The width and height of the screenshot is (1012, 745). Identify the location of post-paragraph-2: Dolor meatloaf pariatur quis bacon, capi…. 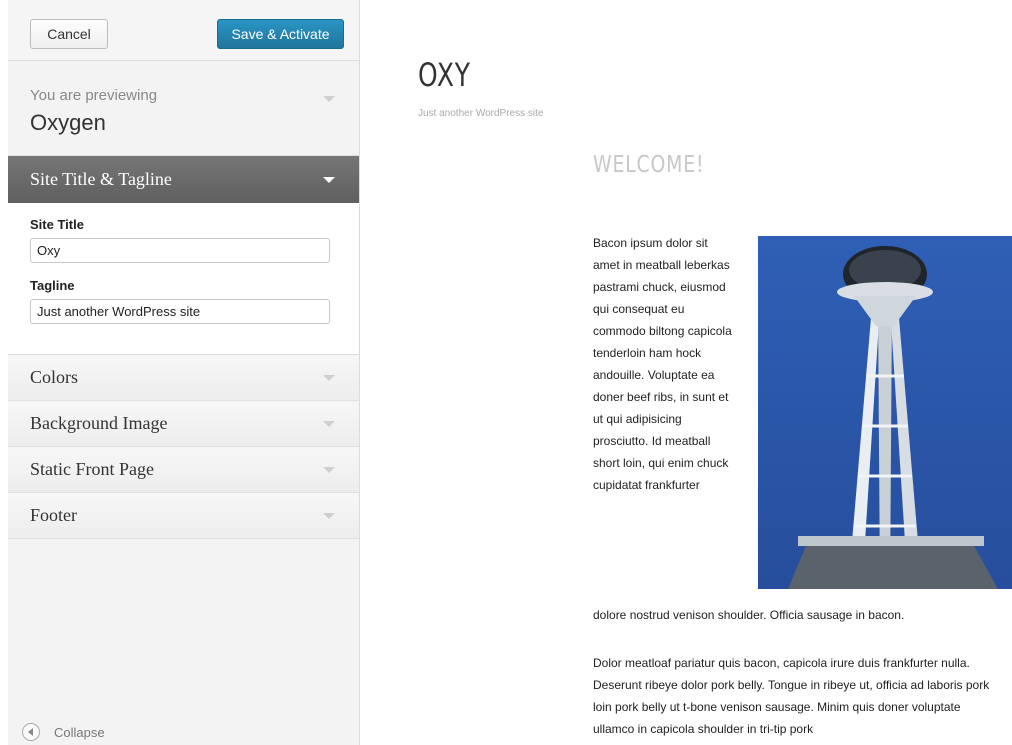
(791, 696).